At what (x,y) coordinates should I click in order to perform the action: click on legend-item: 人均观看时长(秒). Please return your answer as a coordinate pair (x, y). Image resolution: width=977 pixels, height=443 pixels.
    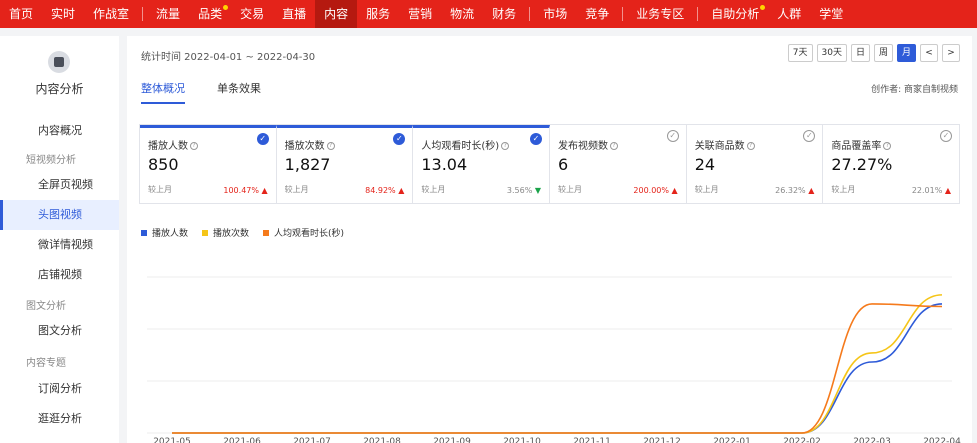
    Looking at the image, I should click on (303, 232).